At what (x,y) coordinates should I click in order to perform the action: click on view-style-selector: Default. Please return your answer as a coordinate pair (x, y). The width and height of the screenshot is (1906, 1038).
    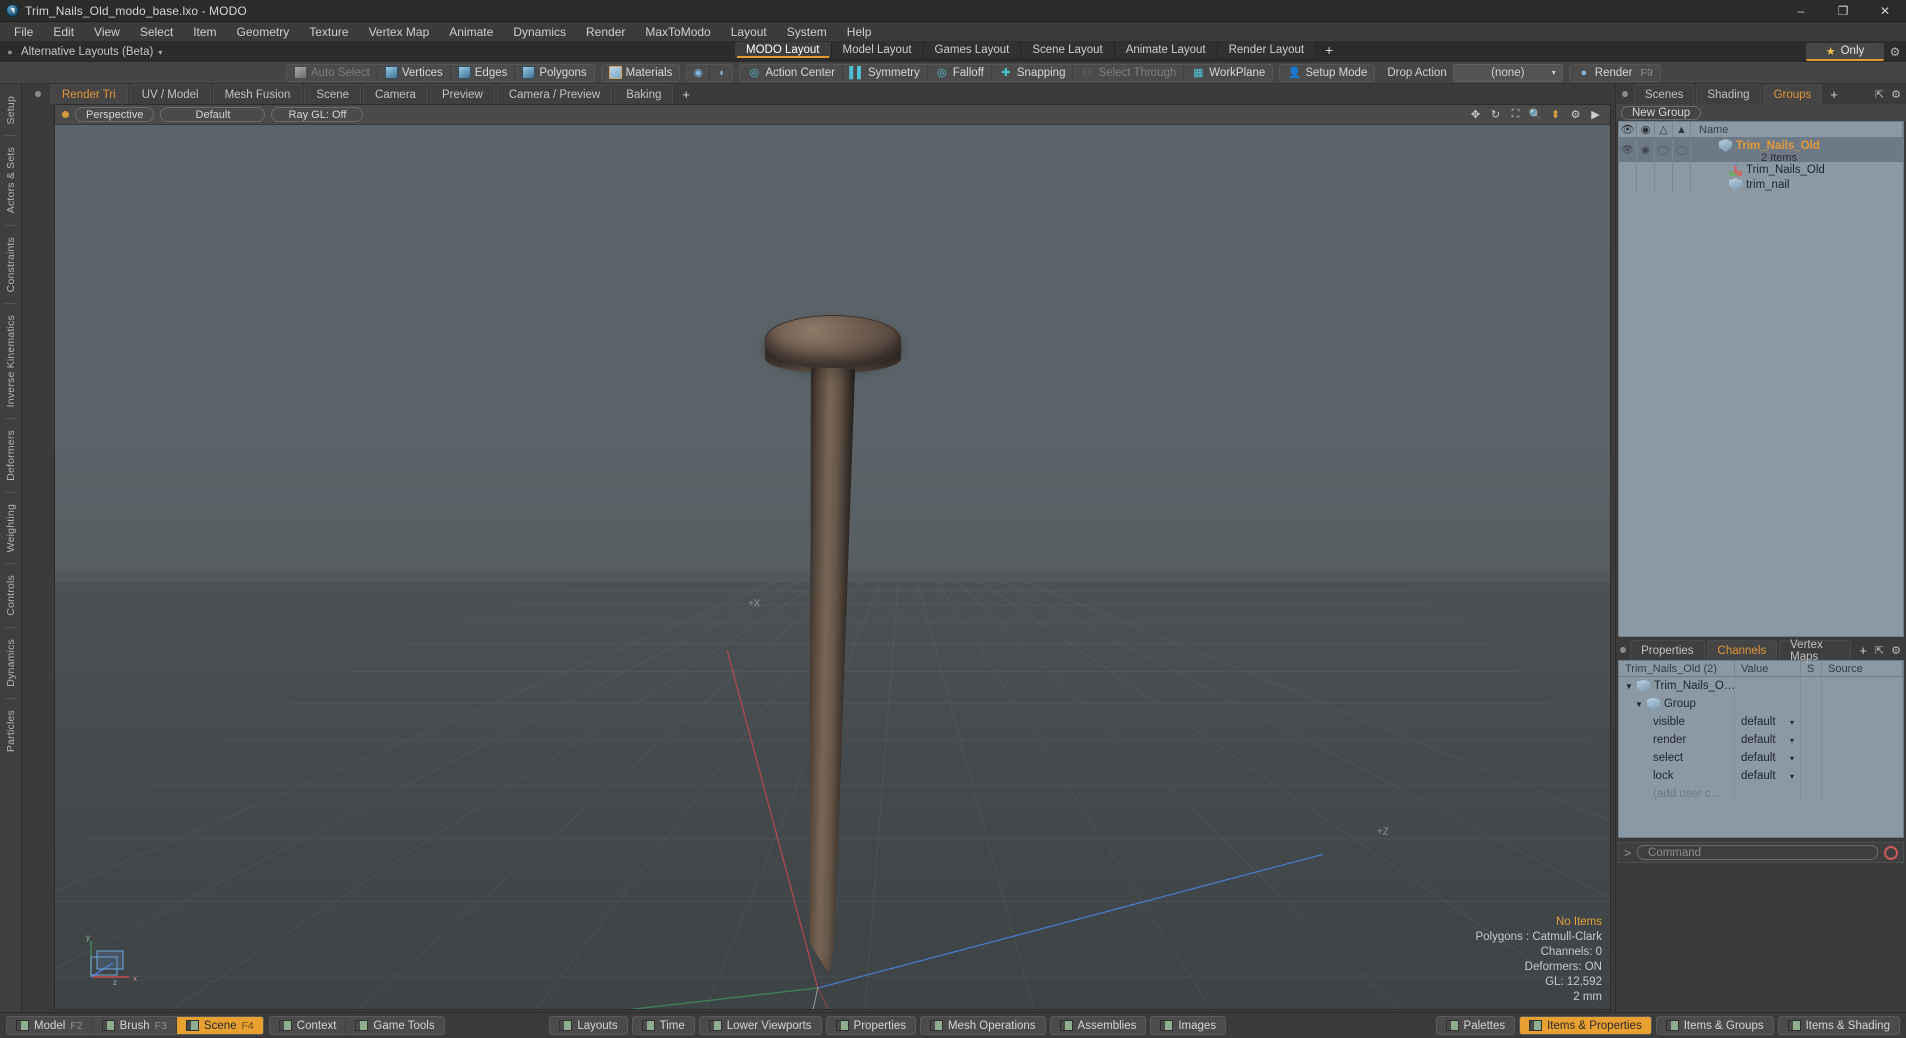
    Looking at the image, I should click on (213, 114).